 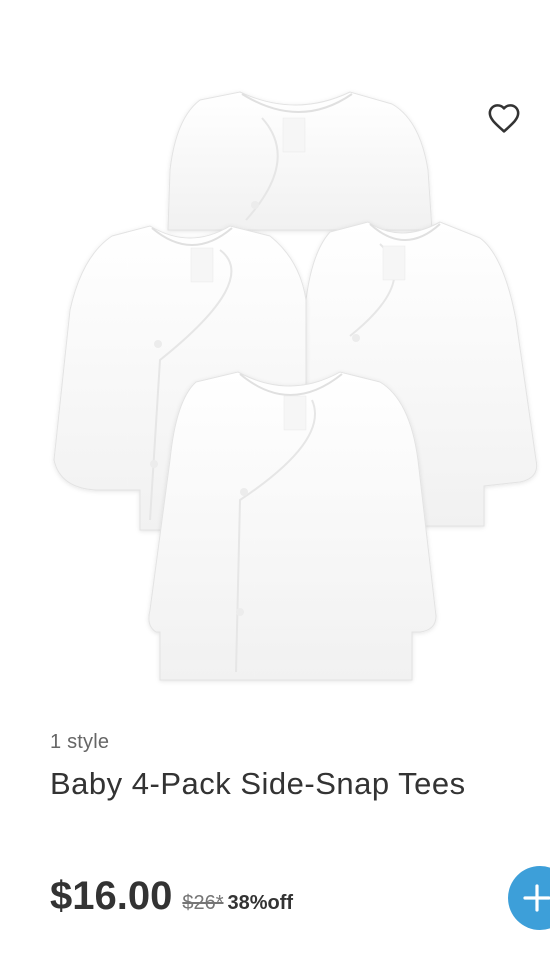 I want to click on favorite-button, so click(x=504, y=118).